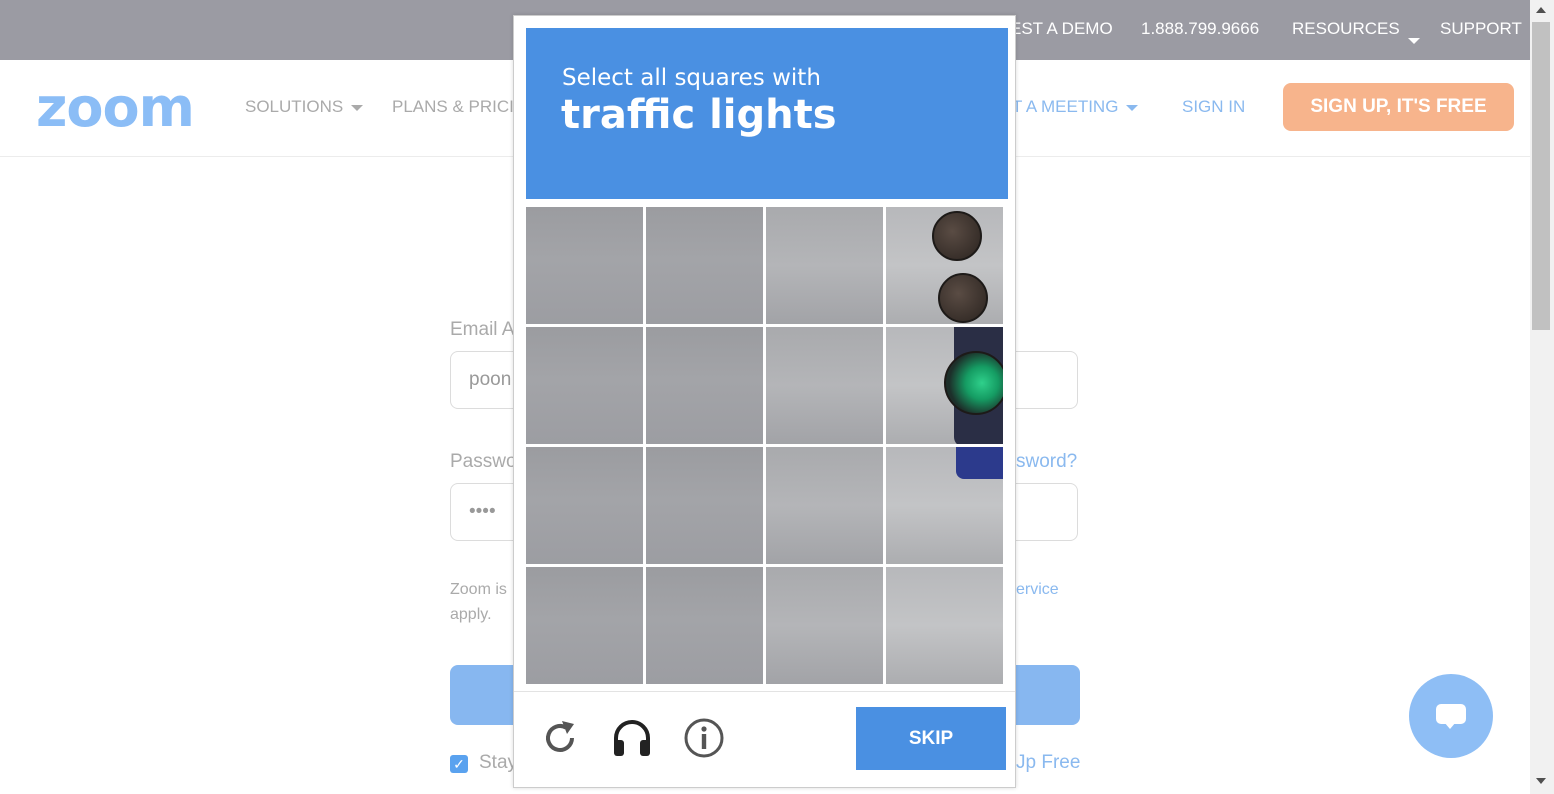 This screenshot has height=794, width=1554. I want to click on scroll-up-arrow-icon, so click(1541, 10).